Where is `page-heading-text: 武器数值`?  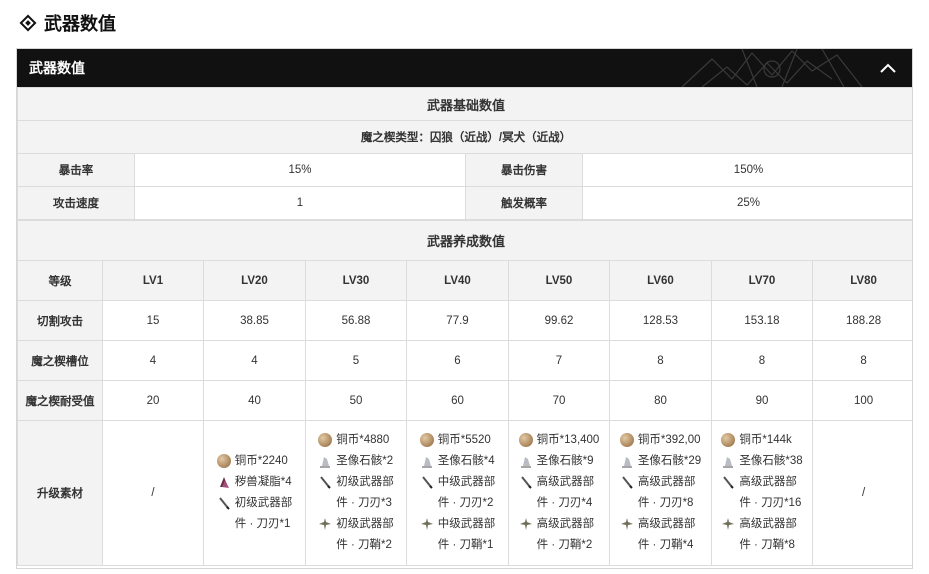 page-heading-text: 武器数值 is located at coordinates (80, 24).